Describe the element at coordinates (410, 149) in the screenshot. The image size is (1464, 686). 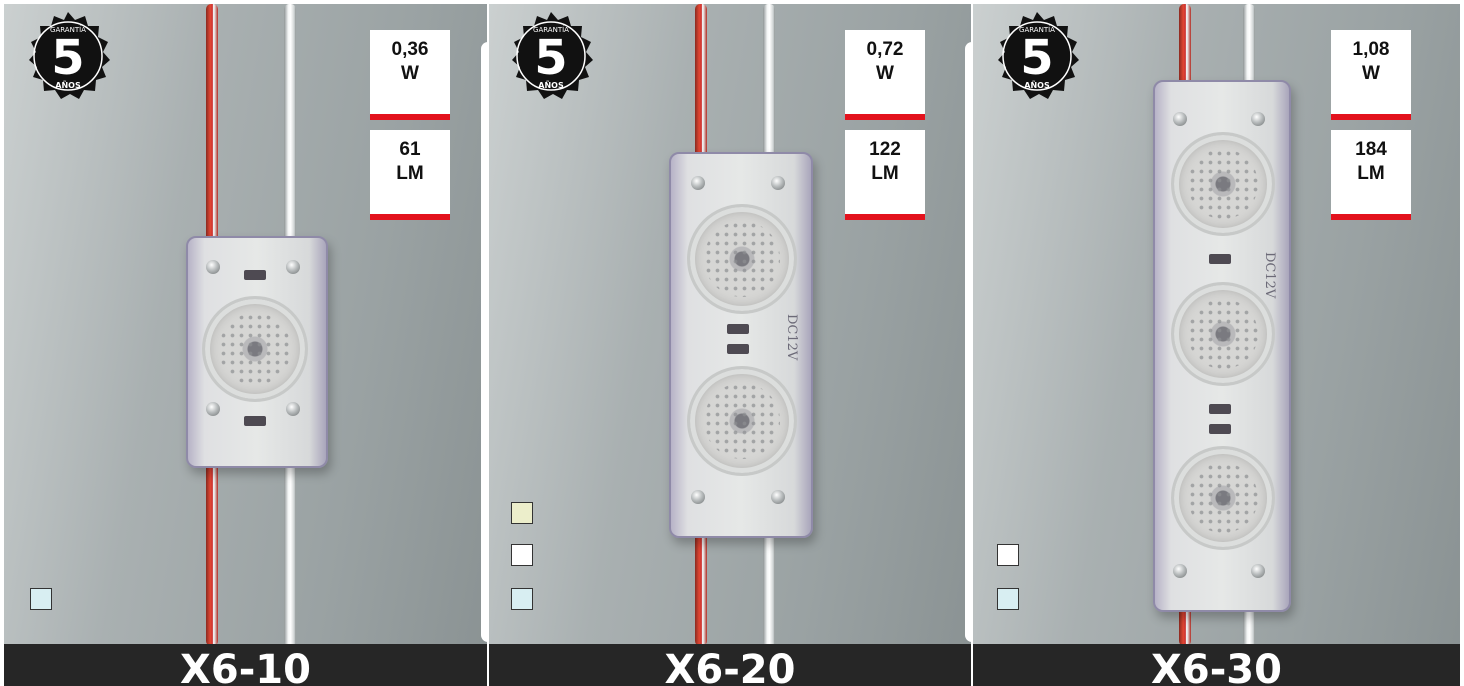
I see `lumen-value: 61` at that location.